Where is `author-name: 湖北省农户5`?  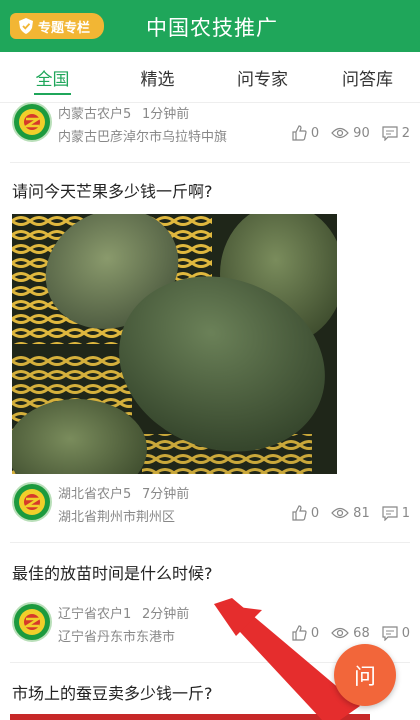
author-name: 湖北省农户5 is located at coordinates (95, 494).